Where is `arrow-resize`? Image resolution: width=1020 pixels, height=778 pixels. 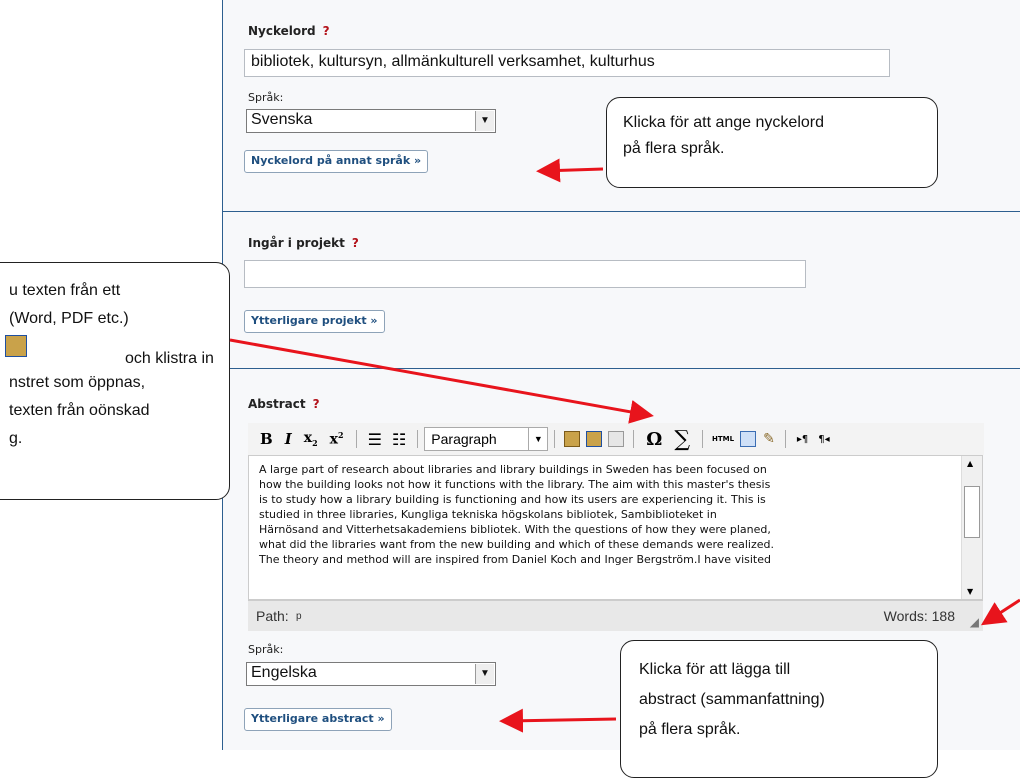
arrow-resize is located at coordinates (1000, 612).